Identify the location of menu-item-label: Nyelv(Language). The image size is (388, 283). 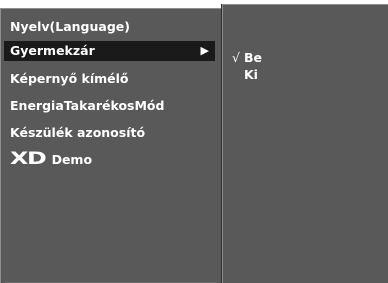
(70, 26).